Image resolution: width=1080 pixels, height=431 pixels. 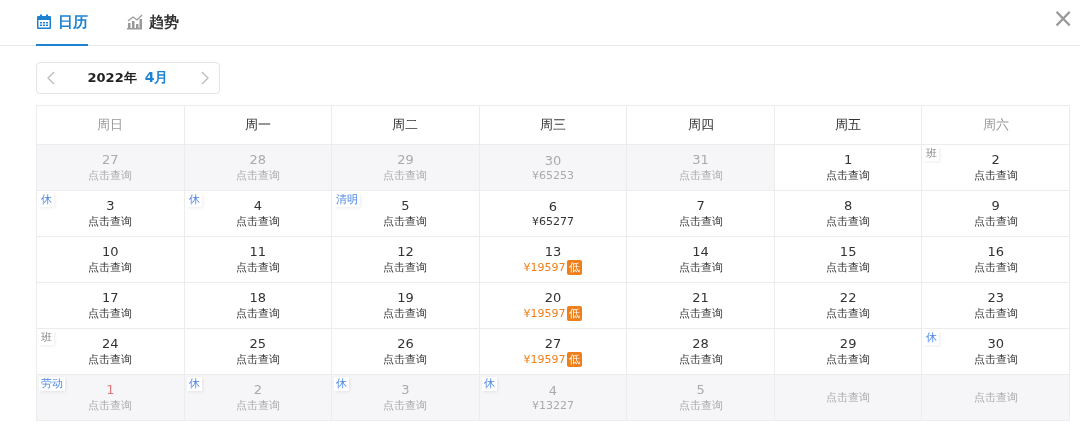 I want to click on day-number: 14, so click(x=700, y=251).